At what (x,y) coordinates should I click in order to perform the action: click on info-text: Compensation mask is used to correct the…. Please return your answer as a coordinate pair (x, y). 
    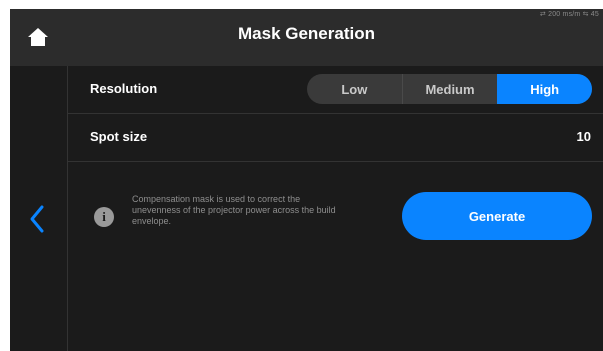
    Looking at the image, I should click on (234, 210).